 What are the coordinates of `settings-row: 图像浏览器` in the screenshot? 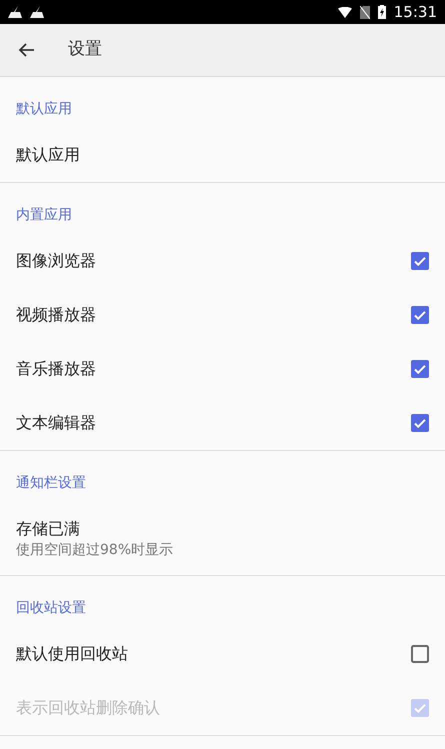 It's located at (222, 261).